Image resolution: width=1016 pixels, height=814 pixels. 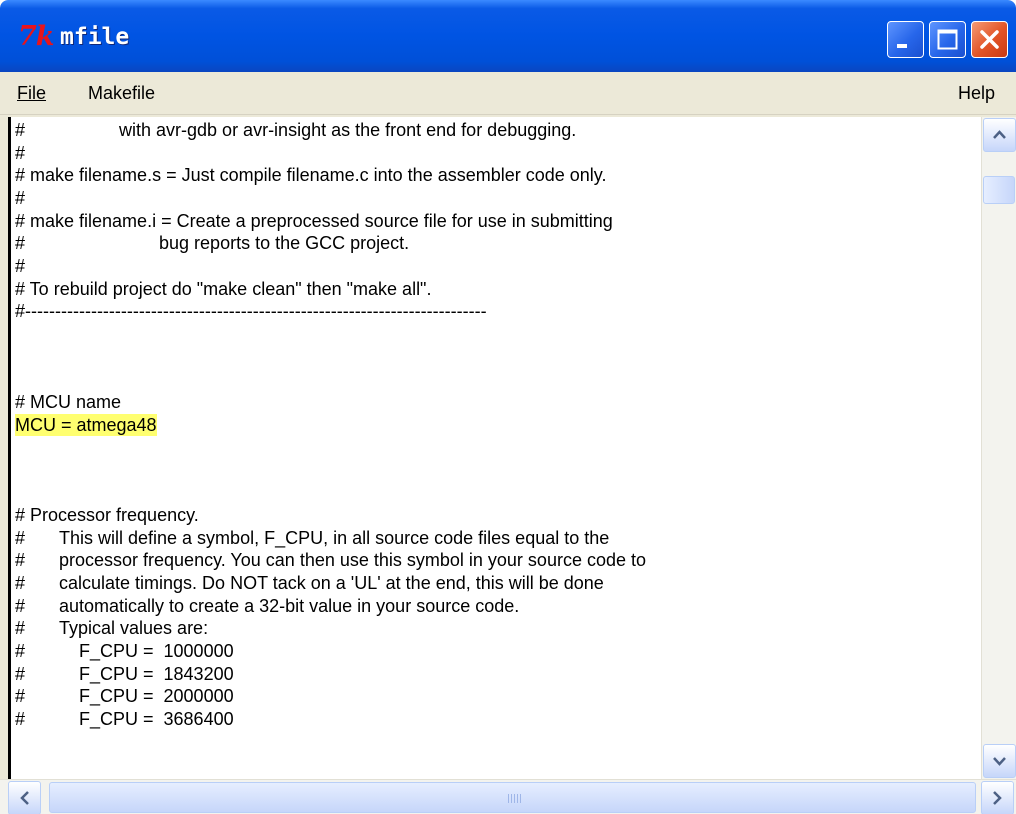 What do you see at coordinates (976, 93) in the screenshot?
I see `menu-help: Help` at bounding box center [976, 93].